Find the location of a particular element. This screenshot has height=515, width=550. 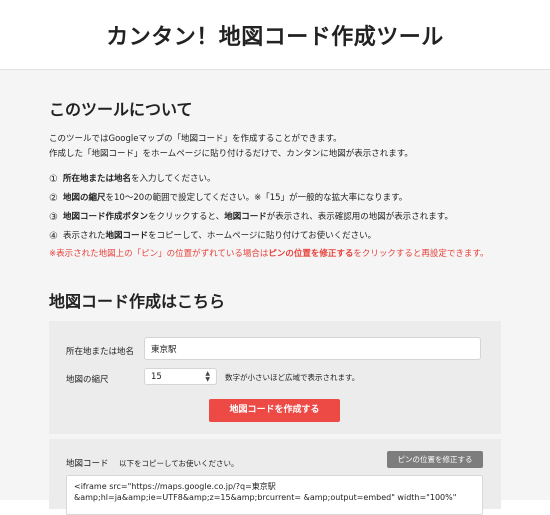

step-text: が表示され、表示確認用の地図が表示されます。 is located at coordinates (359, 217).